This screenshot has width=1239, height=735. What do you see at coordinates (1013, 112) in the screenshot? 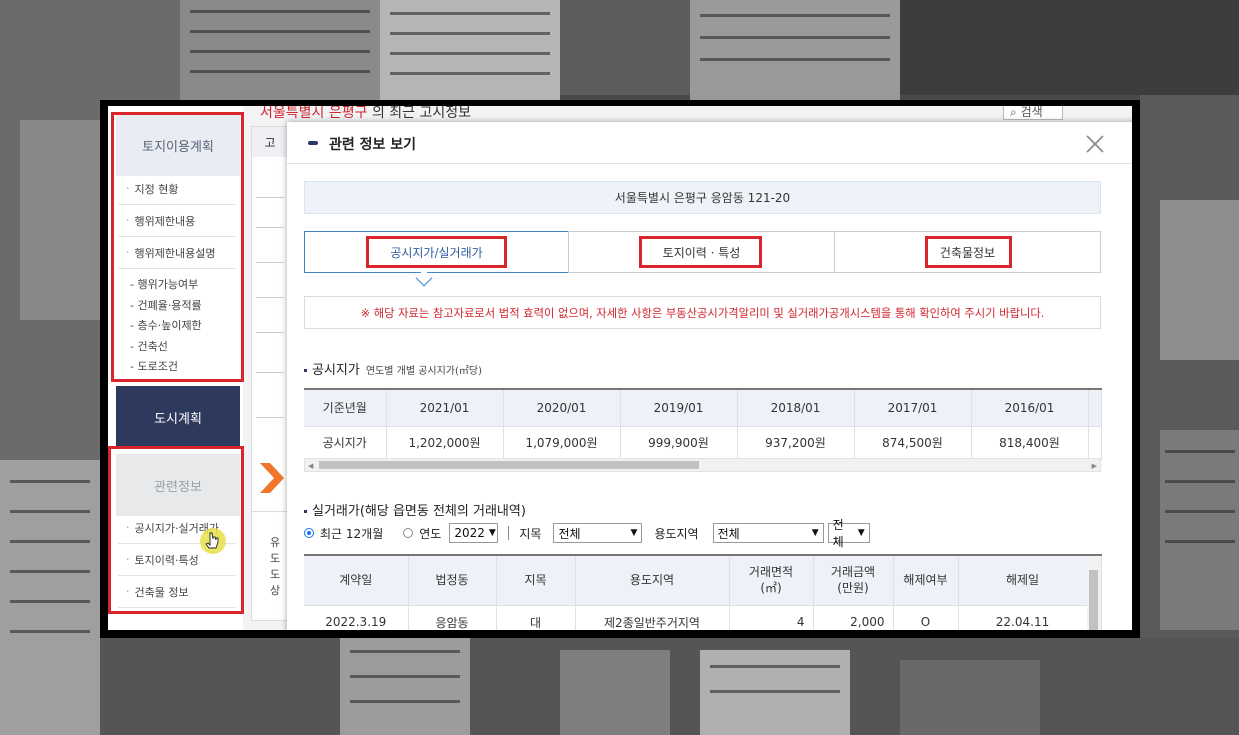
I see `search-icon: ⌕` at bounding box center [1013, 112].